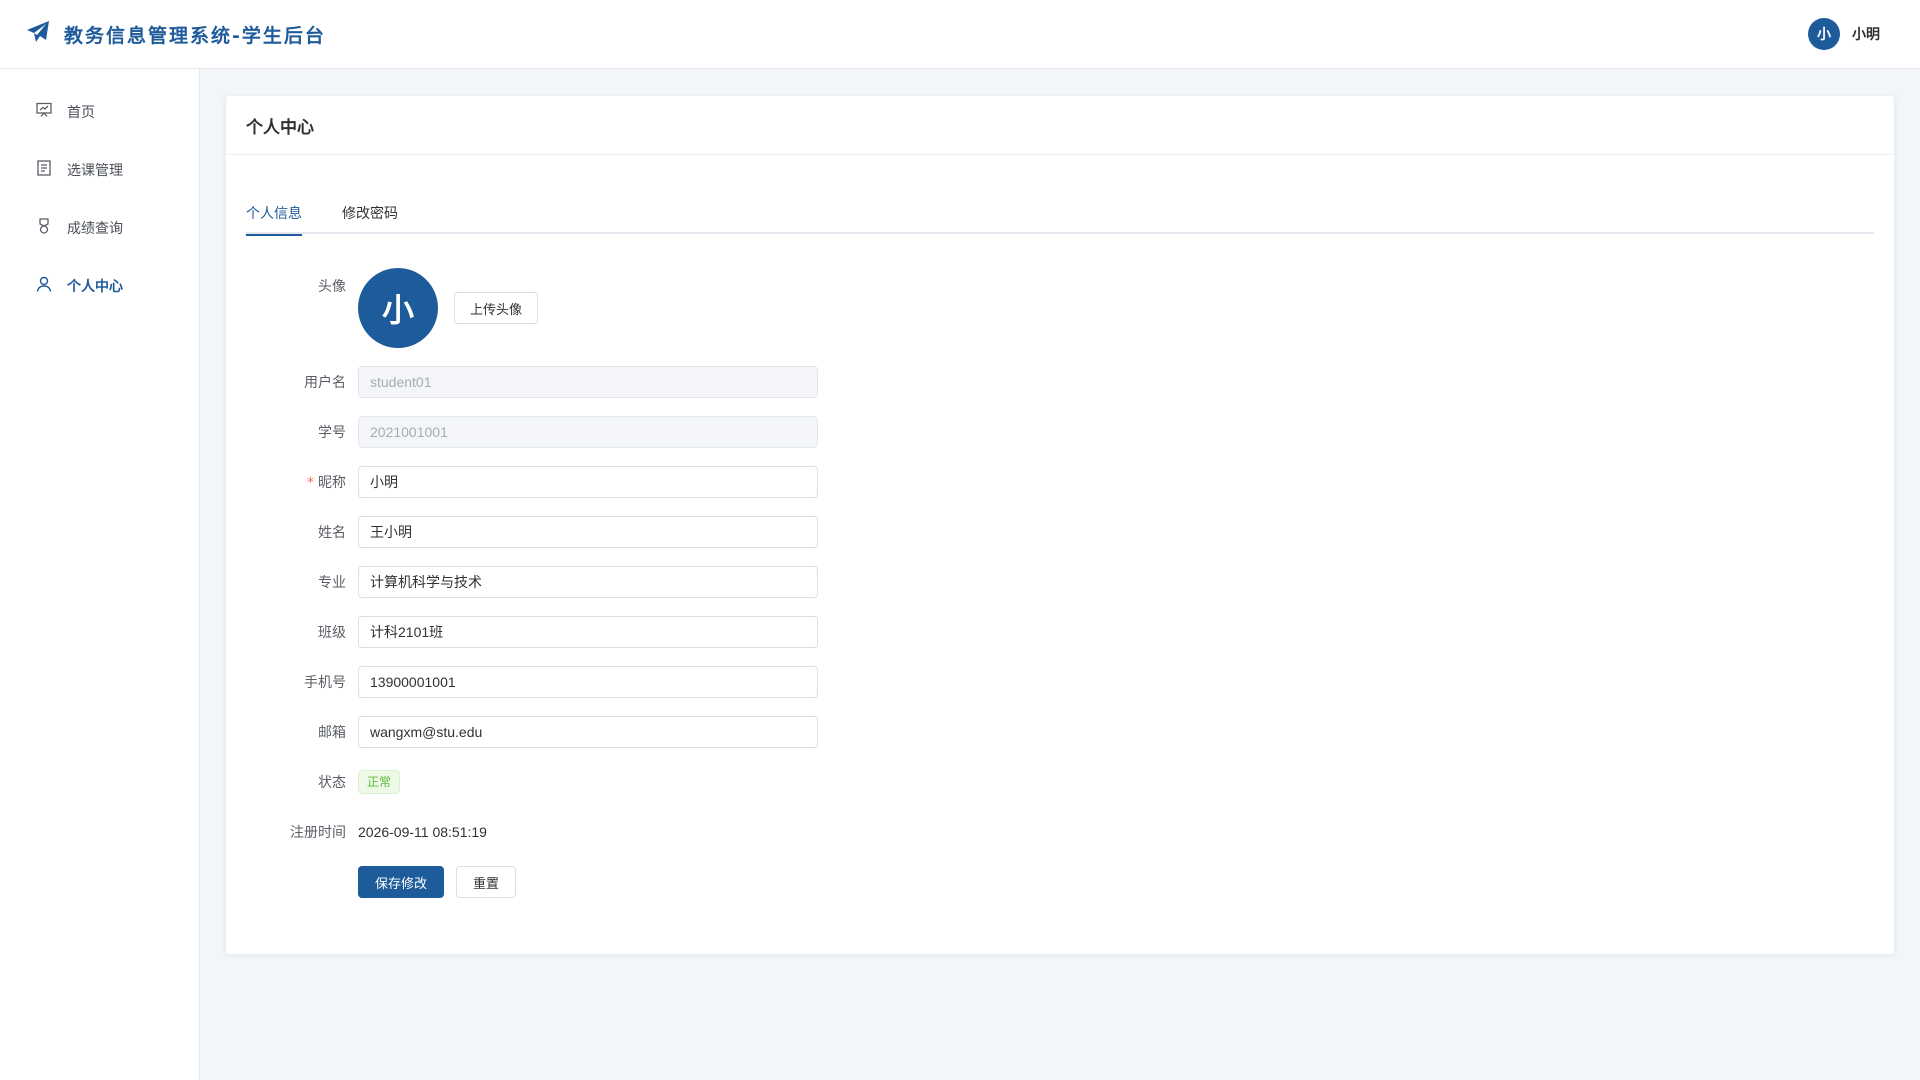 Image resolution: width=1920 pixels, height=1080 pixels. Describe the element at coordinates (1060, 832) in the screenshot. I see `form-row-register-time: 注册时间 2026-09-11 08:51:19` at that location.